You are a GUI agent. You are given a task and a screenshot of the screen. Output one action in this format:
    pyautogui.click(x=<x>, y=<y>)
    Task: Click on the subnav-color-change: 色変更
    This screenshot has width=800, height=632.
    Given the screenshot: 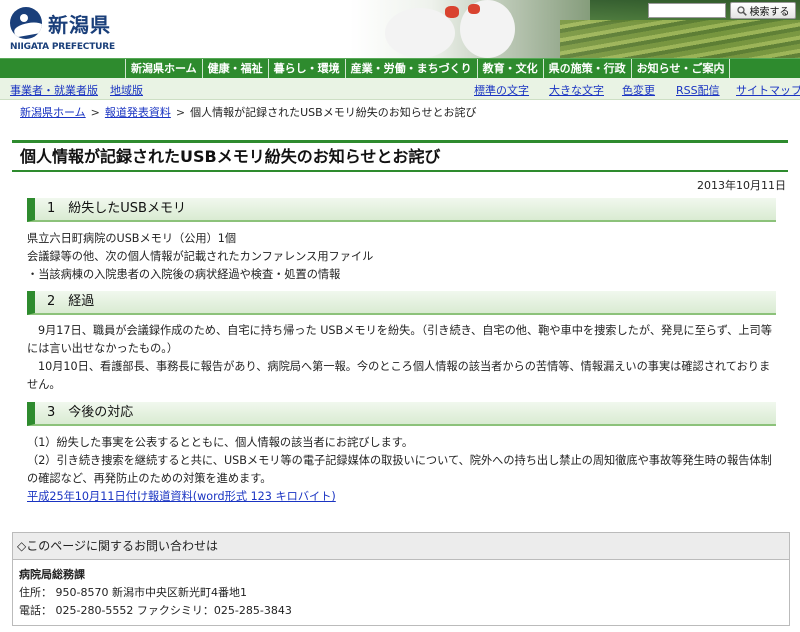 What is the action you would take?
    pyautogui.click(x=638, y=90)
    